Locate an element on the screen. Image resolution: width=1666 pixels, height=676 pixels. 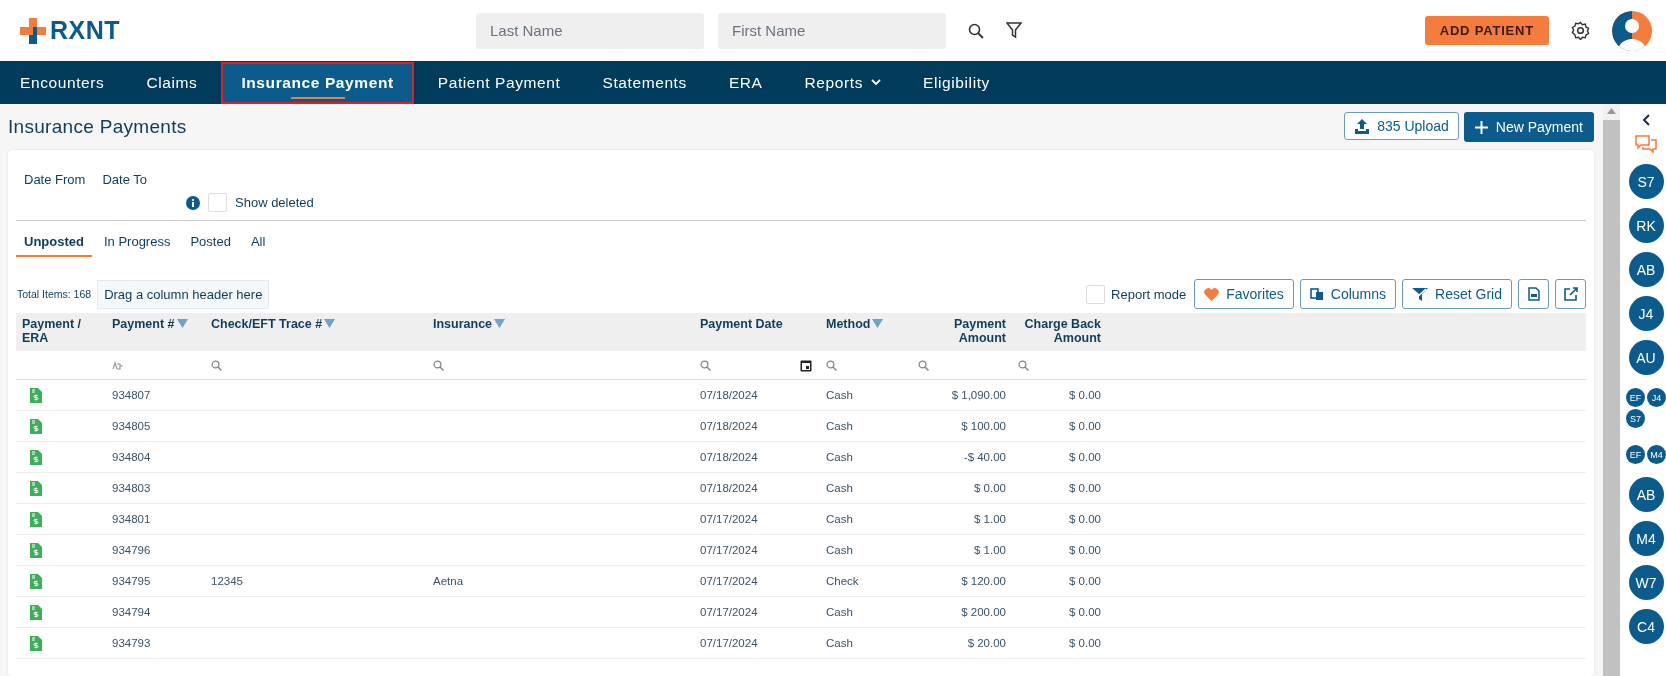
collapse-icon is located at coordinates (1646, 120).